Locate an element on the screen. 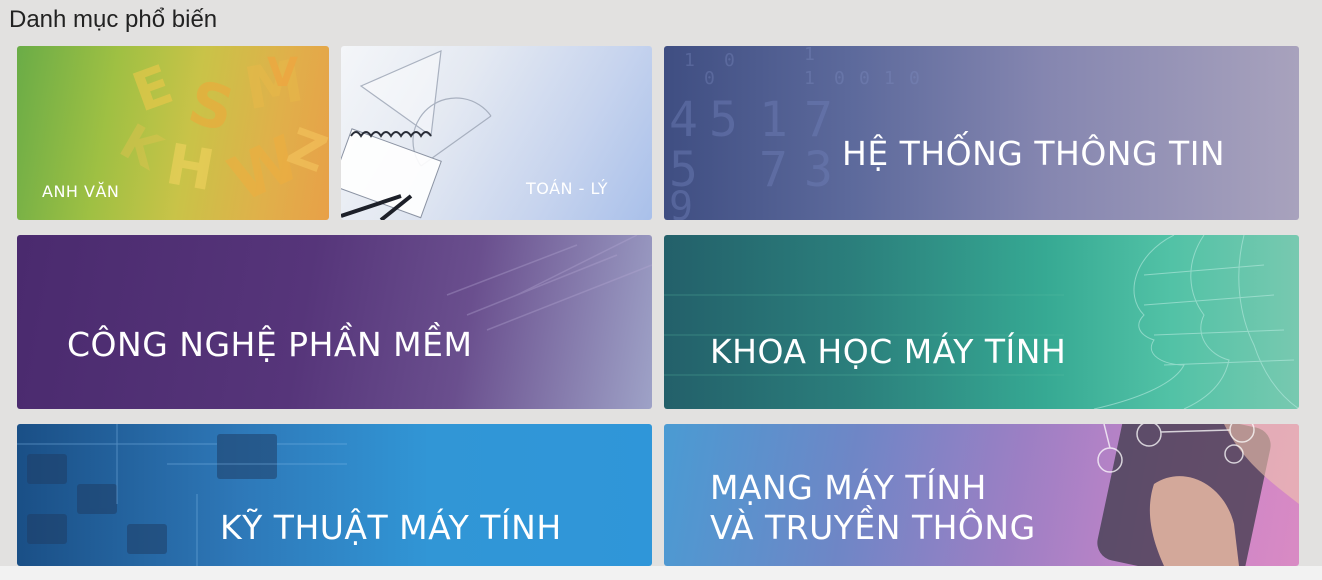 The height and width of the screenshot is (580, 1322). category-tile-cong-nghe-phan-mem: CÔNG NGHỆ PHẦN MỀM is located at coordinates (334, 322).